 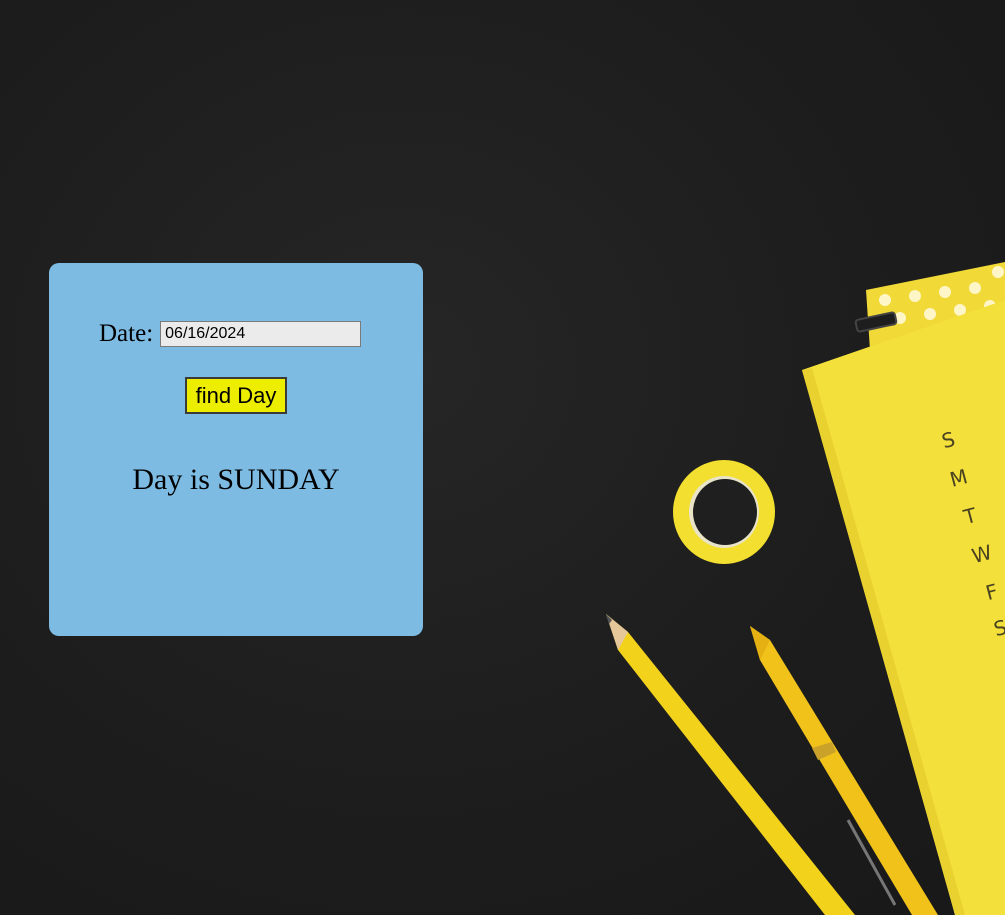 I want to click on date-label: Date:, so click(x=126, y=333).